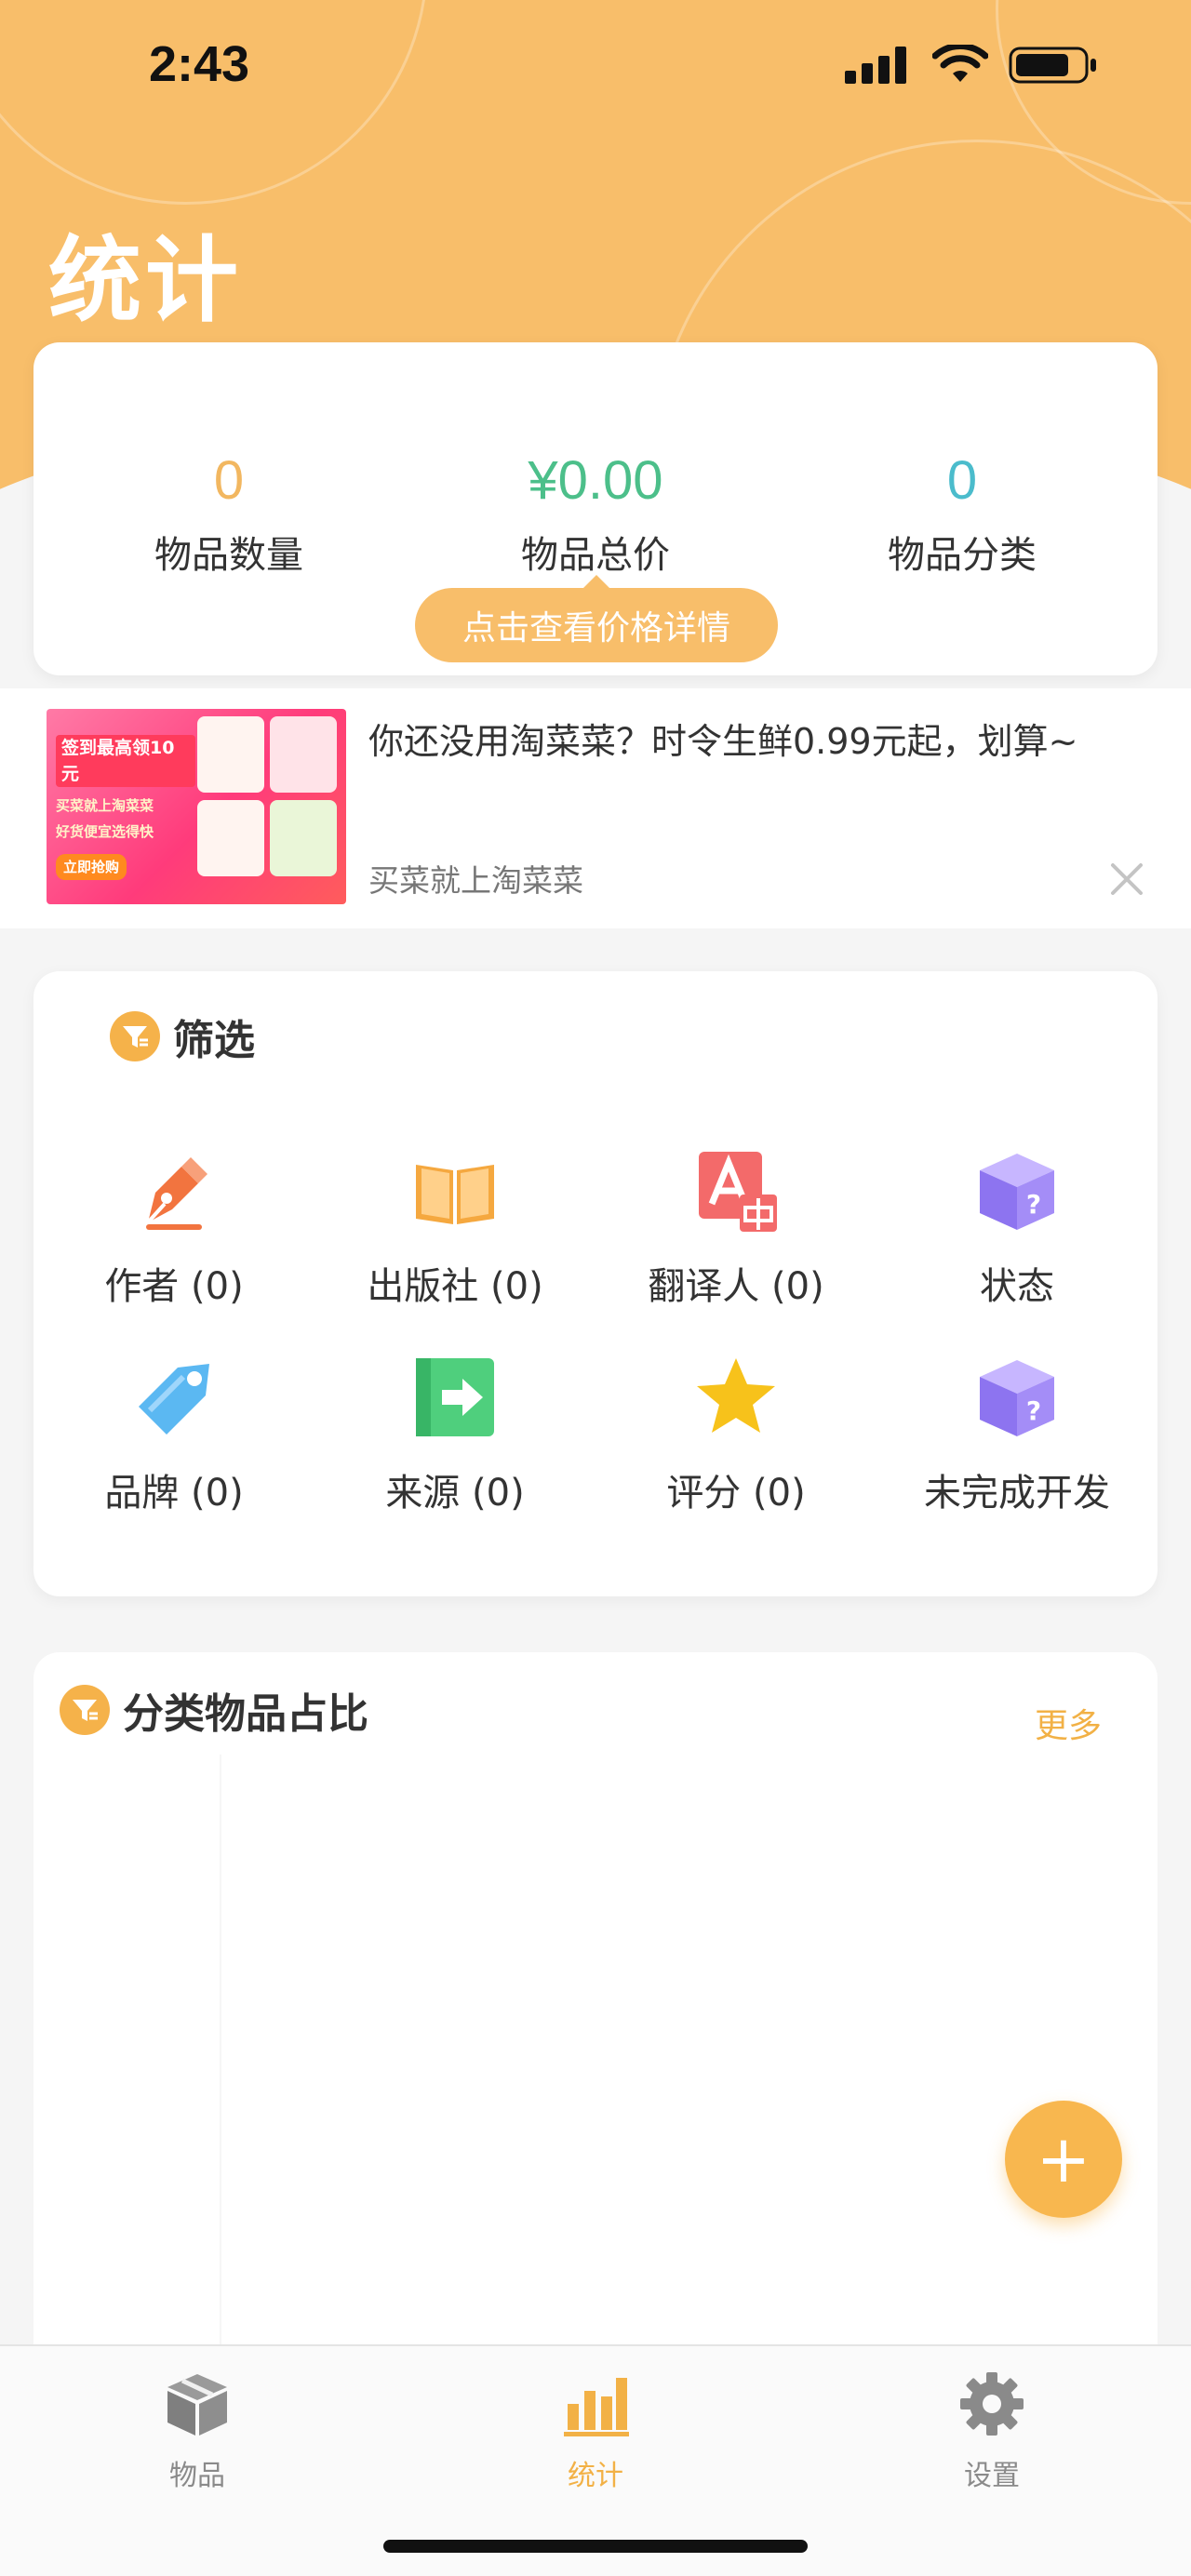 Image resolution: width=1191 pixels, height=2576 pixels. Describe the element at coordinates (174, 1286) in the screenshot. I see `filter-item-label: 作者 (0)` at that location.